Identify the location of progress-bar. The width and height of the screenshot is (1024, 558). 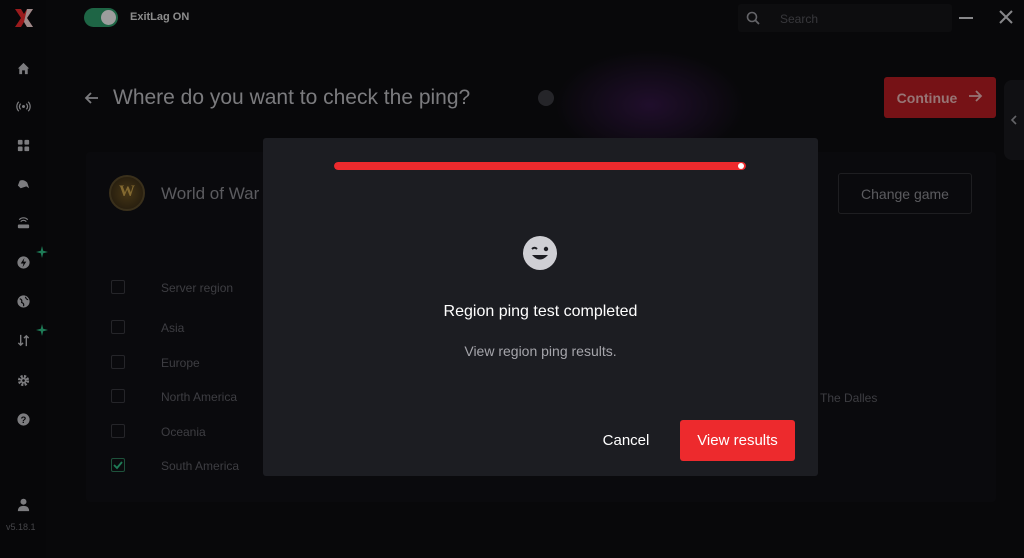
(540, 166).